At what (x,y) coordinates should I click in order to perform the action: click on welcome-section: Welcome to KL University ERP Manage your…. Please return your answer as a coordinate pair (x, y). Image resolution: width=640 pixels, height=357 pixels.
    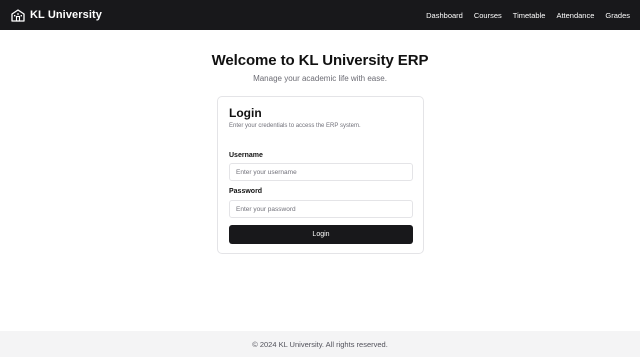
    Looking at the image, I should click on (320, 67).